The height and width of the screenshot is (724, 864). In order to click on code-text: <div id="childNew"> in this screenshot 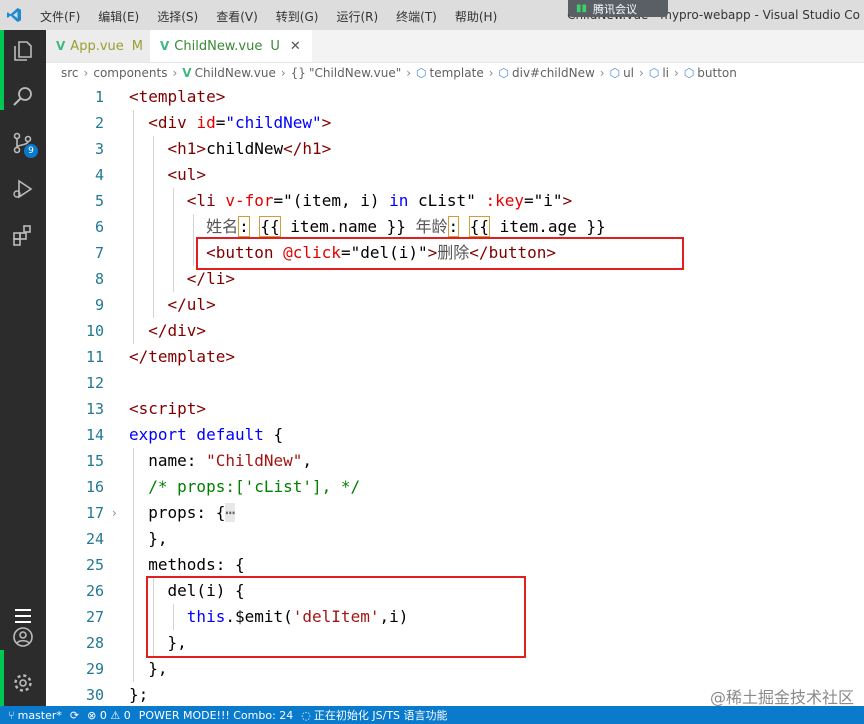, I will do `click(240, 122)`.